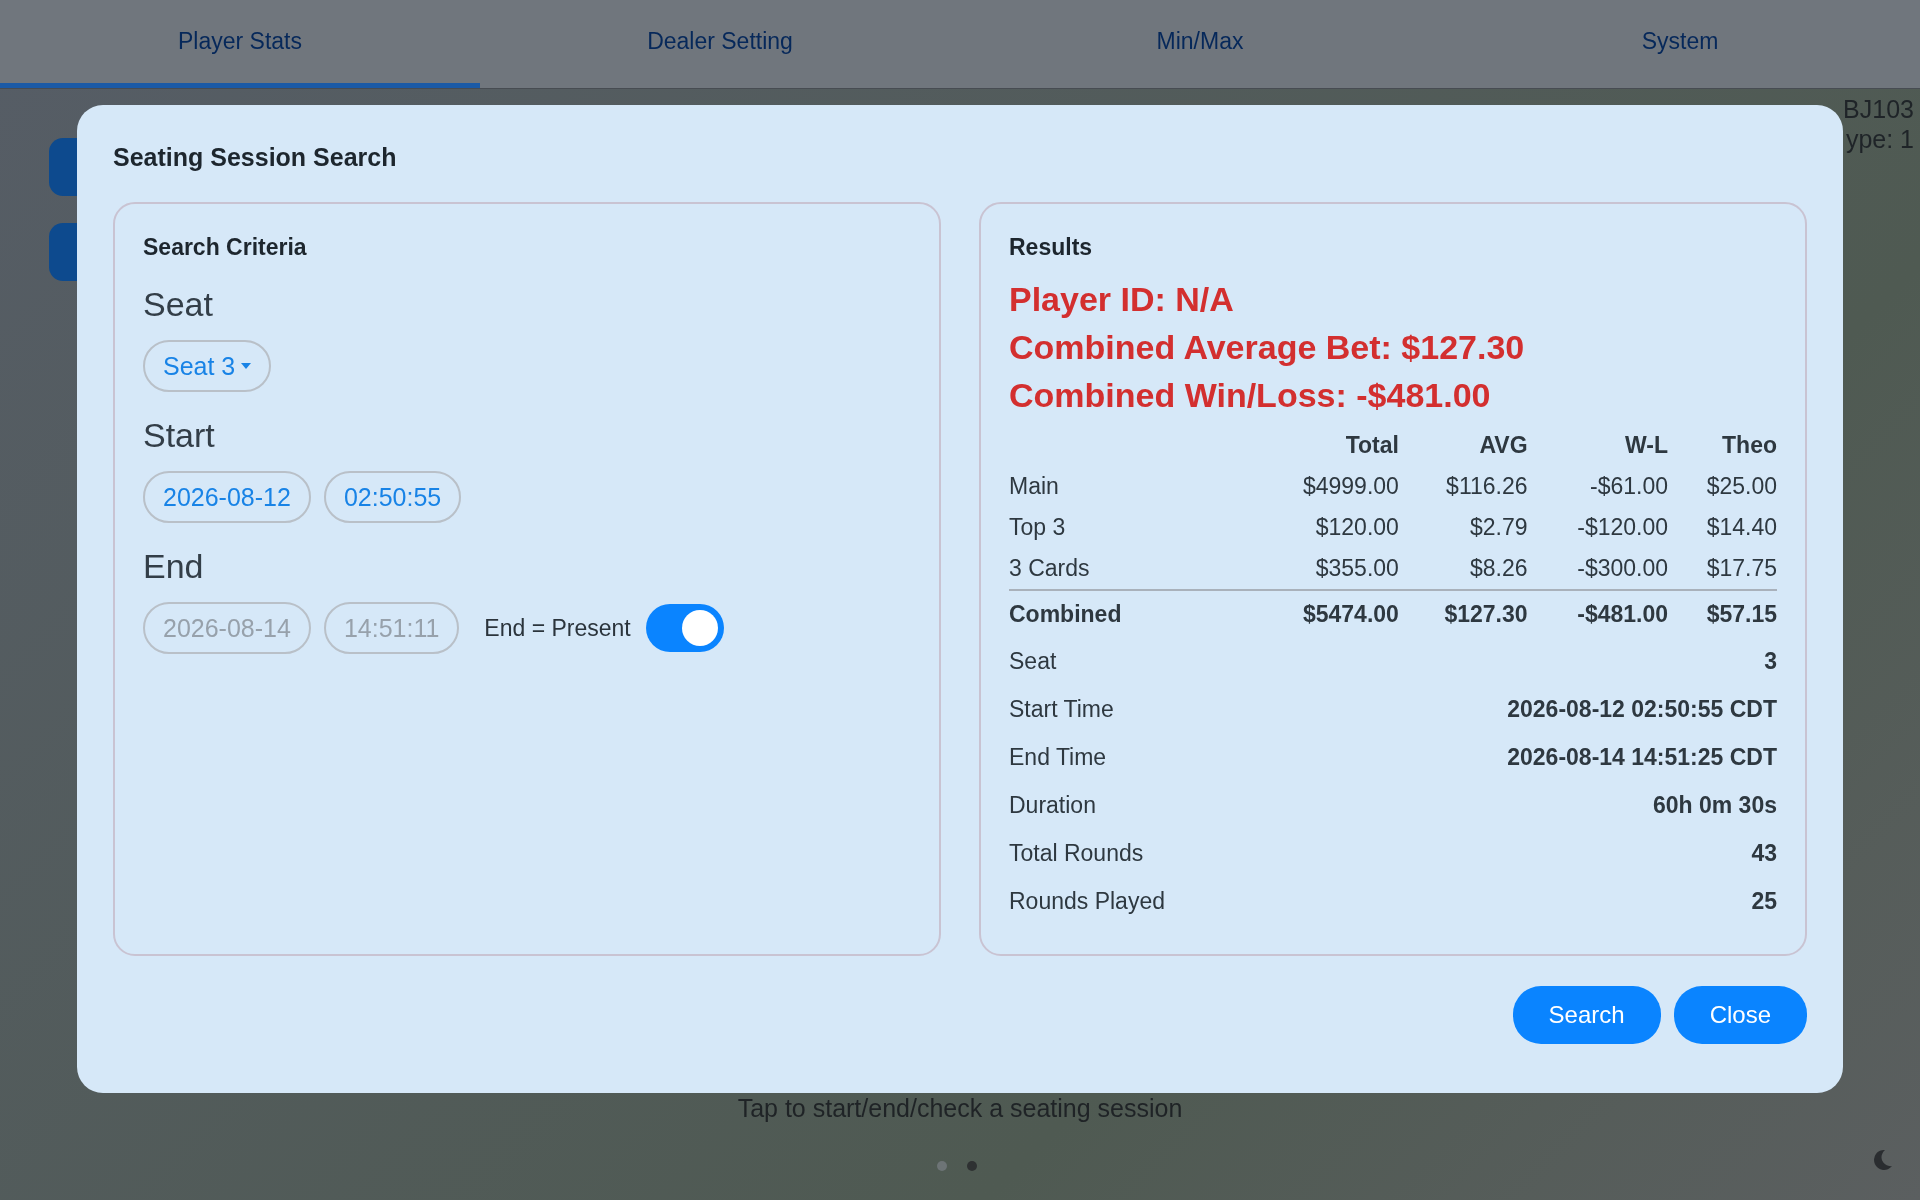 Image resolution: width=1920 pixels, height=1200 pixels. I want to click on table-cell: $116.26, so click(1487, 486).